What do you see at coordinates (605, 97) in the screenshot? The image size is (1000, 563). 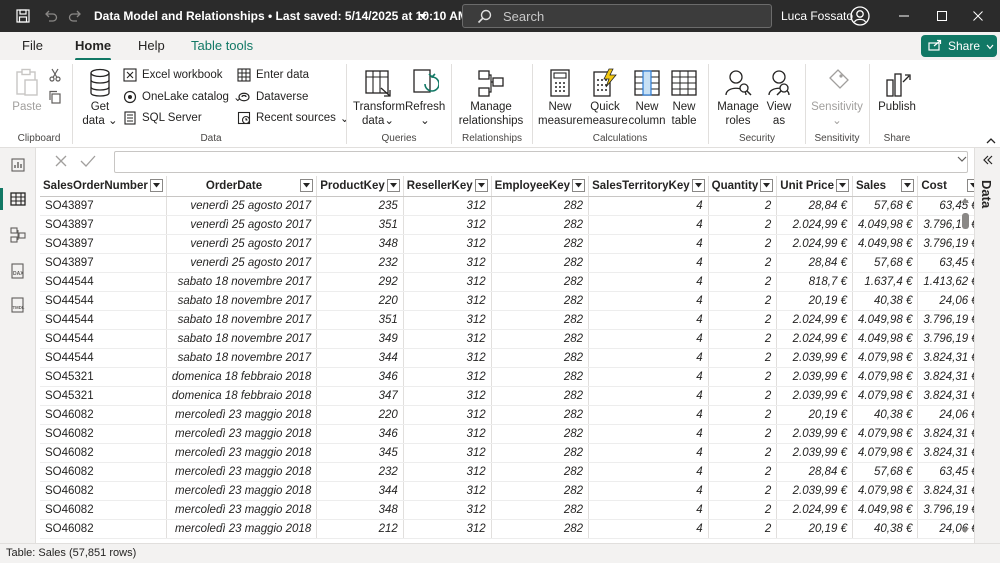 I see `quick-measure-button: Quick measure` at bounding box center [605, 97].